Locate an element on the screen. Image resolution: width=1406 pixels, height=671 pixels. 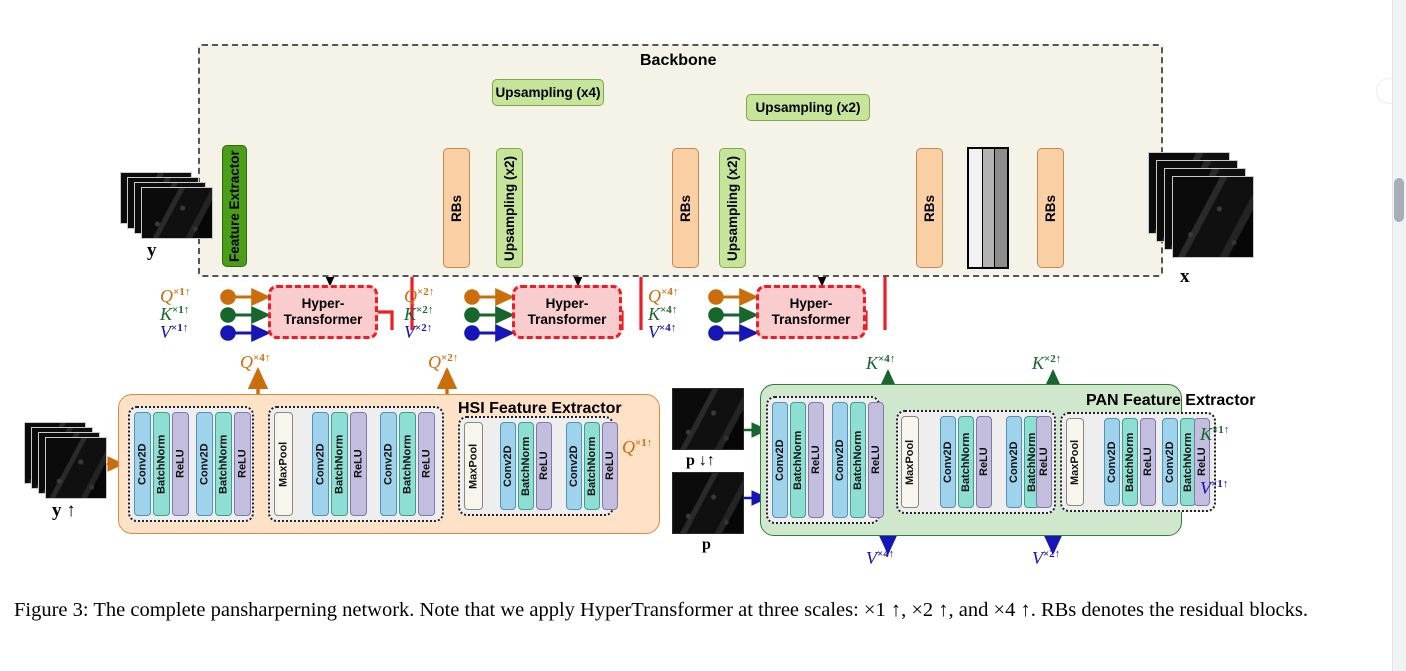
pan-s1-relu-2: ReLU is located at coordinates (876, 460).